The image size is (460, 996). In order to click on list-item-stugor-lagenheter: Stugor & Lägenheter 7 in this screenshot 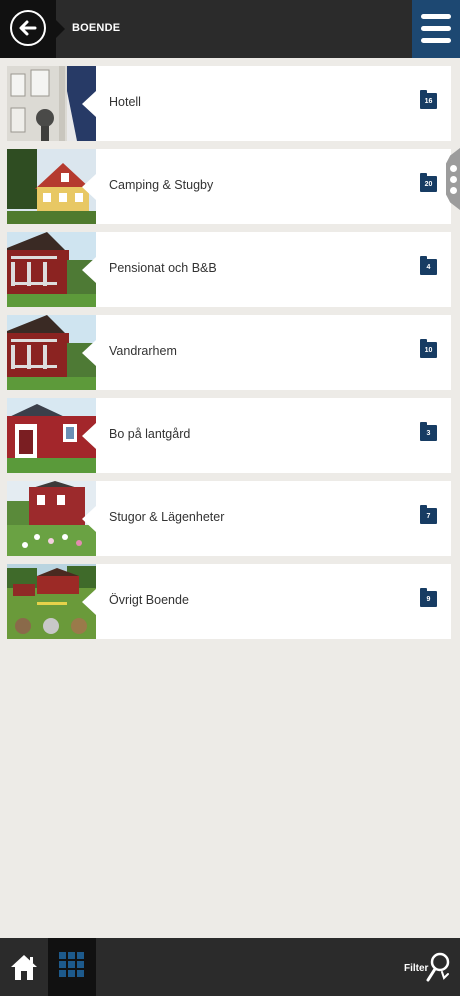, I will do `click(229, 518)`.